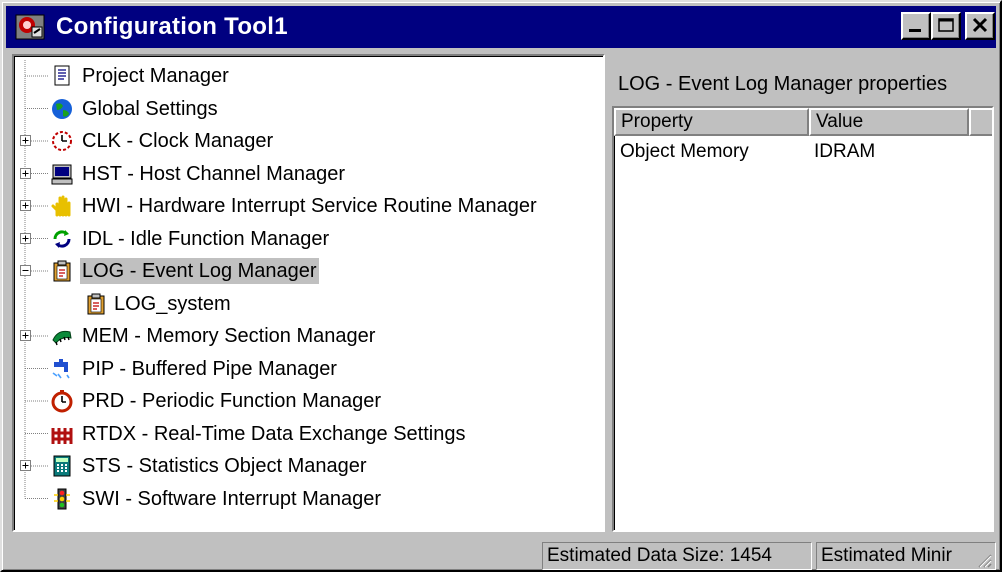 The width and height of the screenshot is (1002, 572). Describe the element at coordinates (224, 466) in the screenshot. I see `tree-item-label: STS - Statistics Object Manager` at that location.